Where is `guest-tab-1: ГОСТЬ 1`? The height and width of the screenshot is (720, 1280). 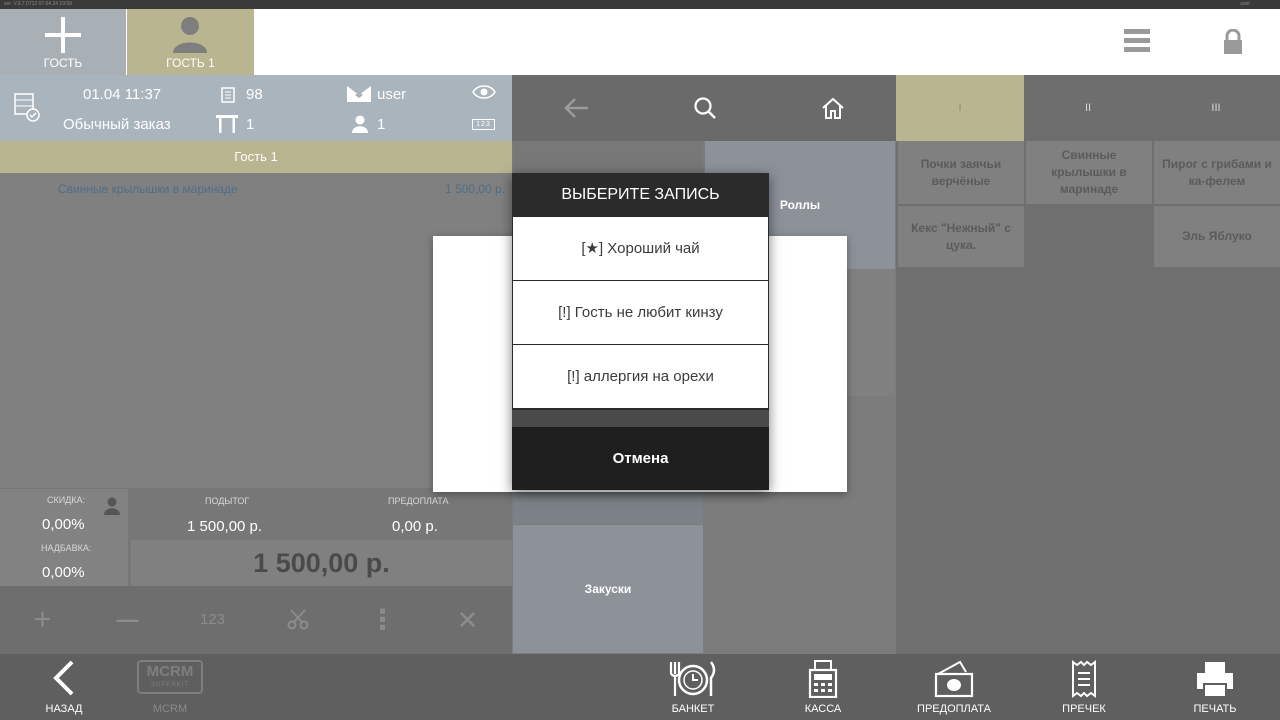 guest-tab-1: ГОСТЬ 1 is located at coordinates (190, 42).